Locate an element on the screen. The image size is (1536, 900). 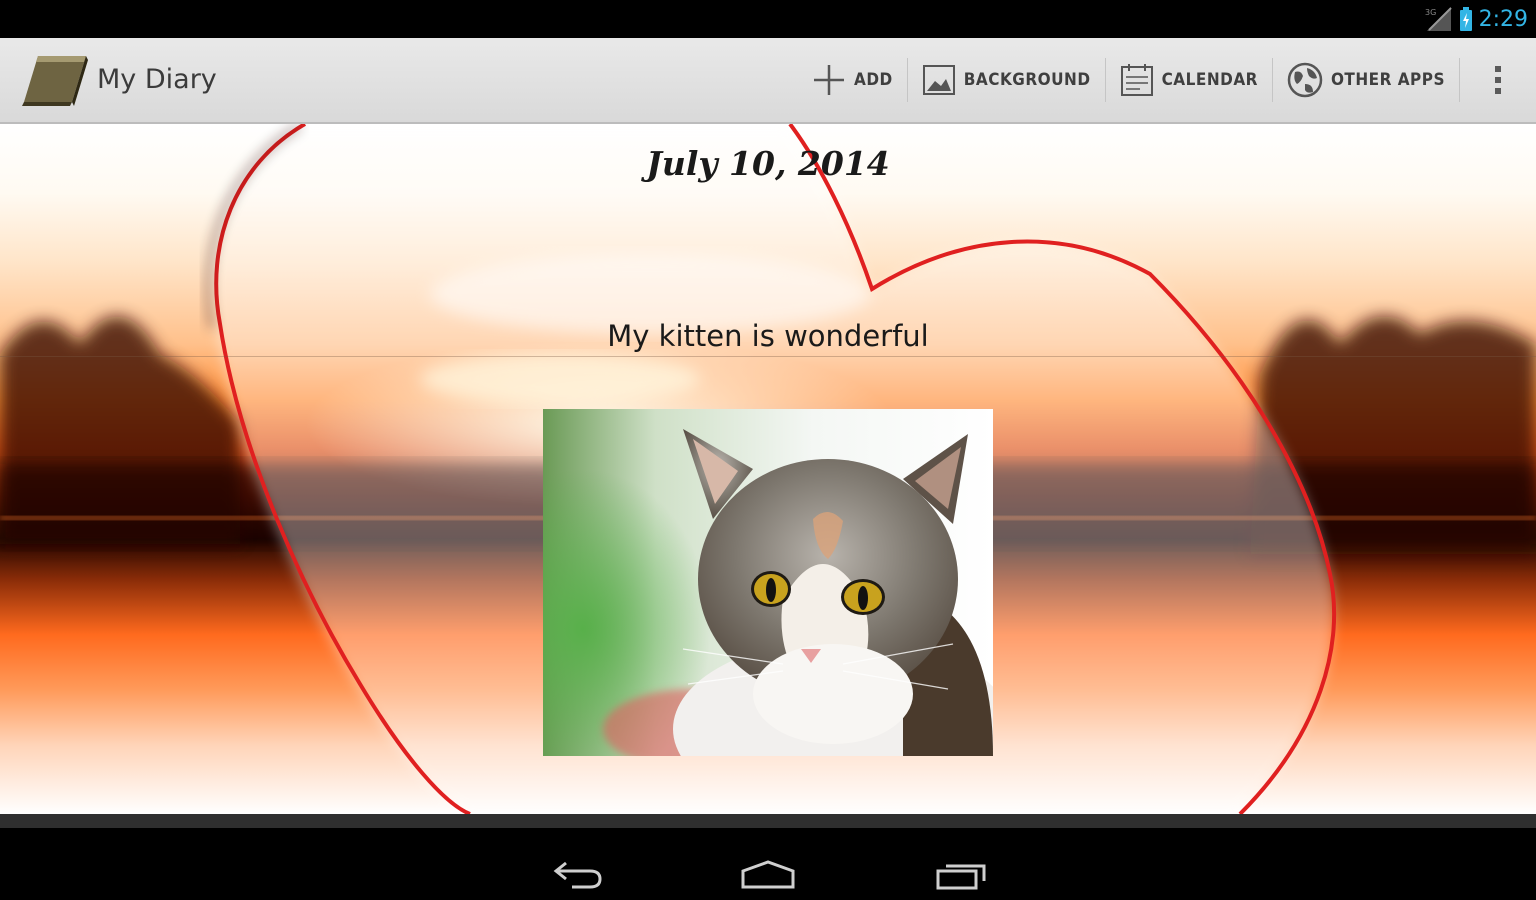
background-button: BACKGROUND is located at coordinates (1006, 80).